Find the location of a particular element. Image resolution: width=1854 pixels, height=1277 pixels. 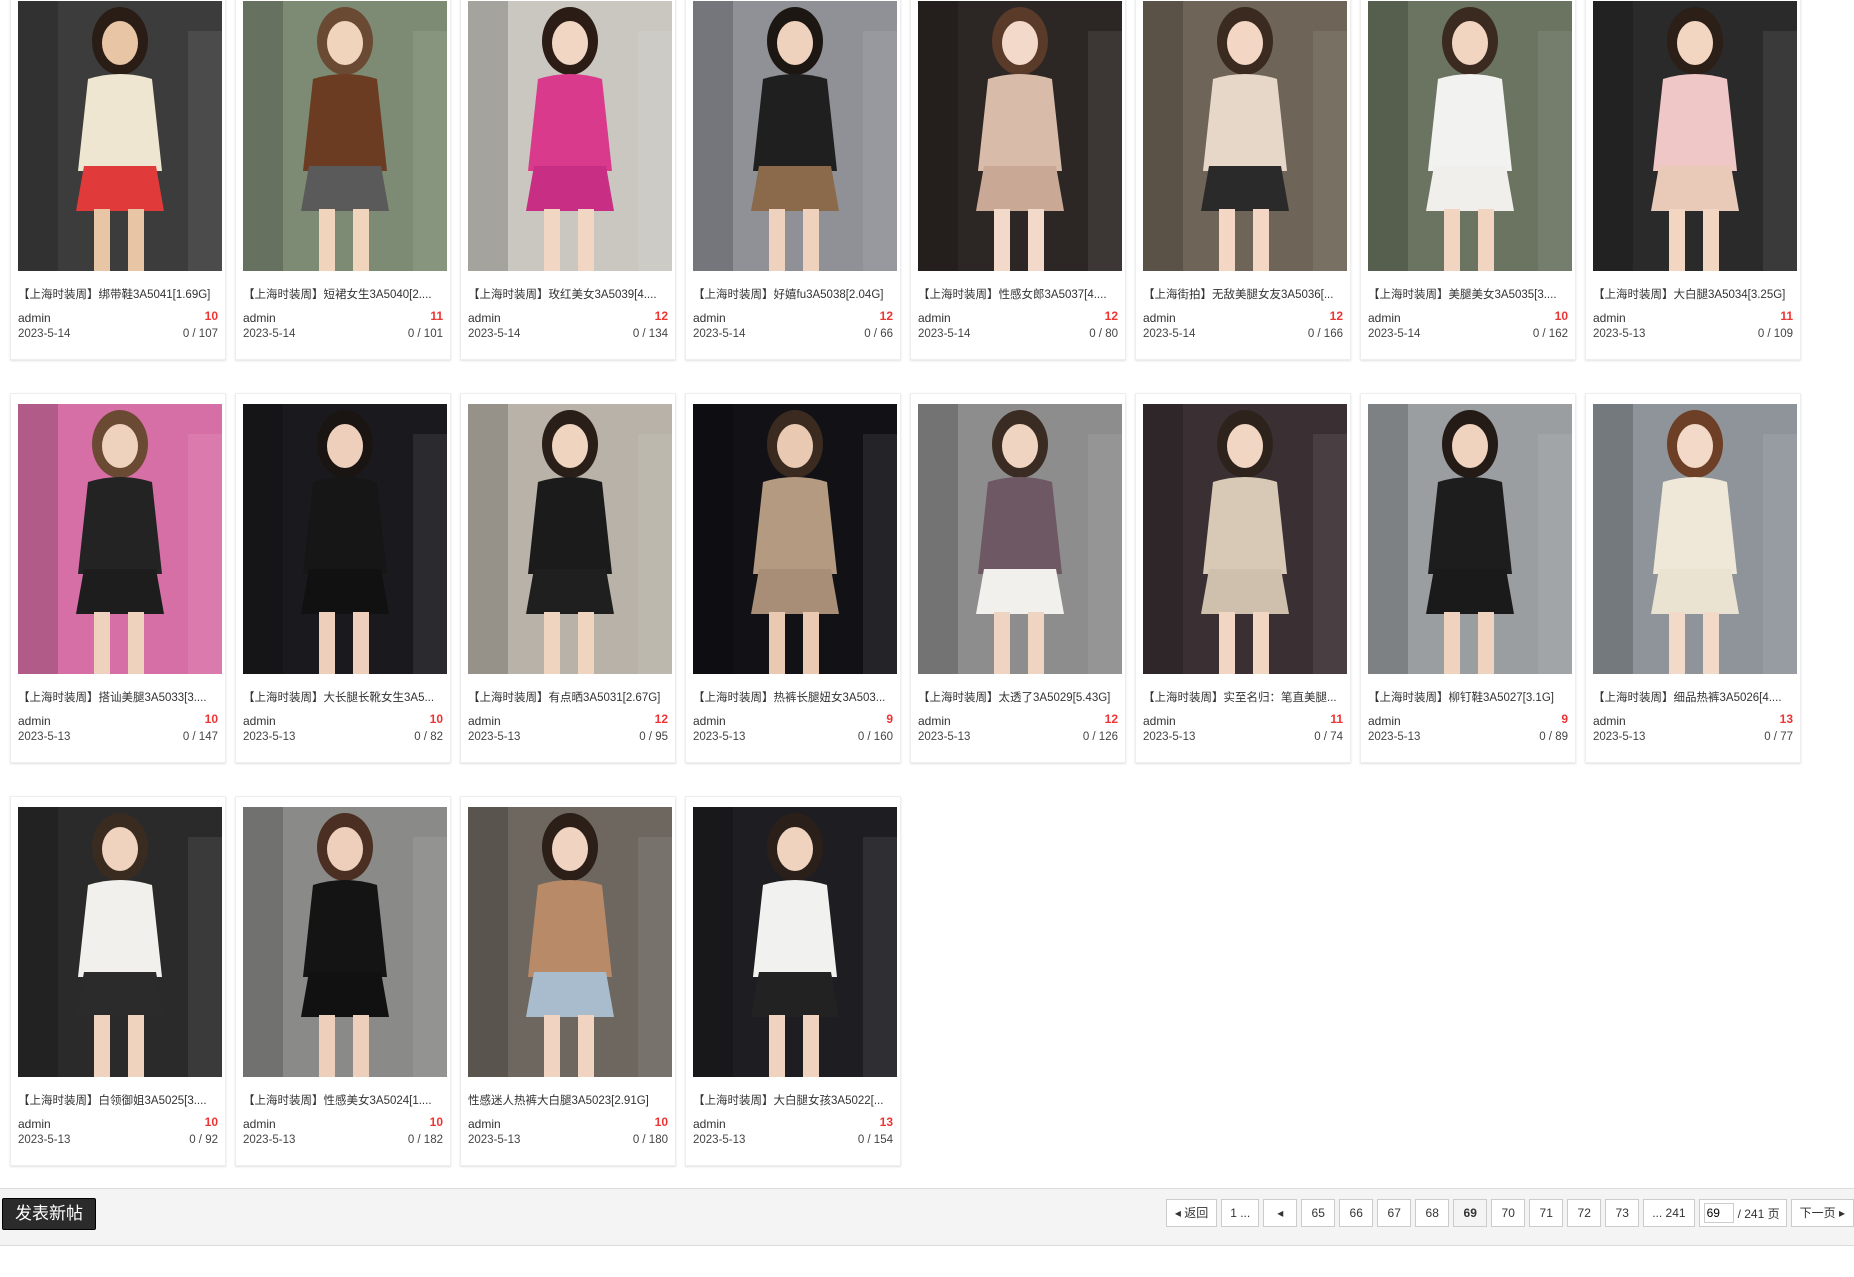

prev-page-button: ◂ is located at coordinates (1280, 1213).